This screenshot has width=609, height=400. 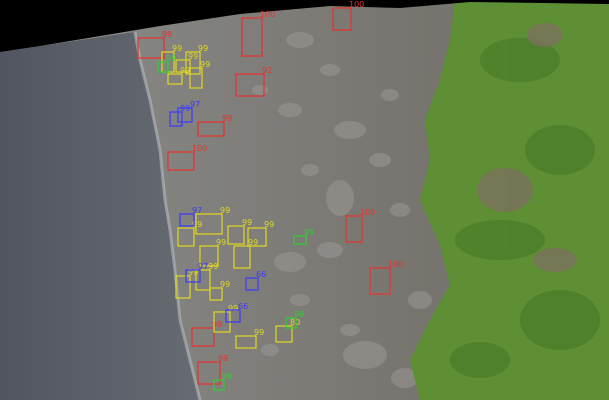 What do you see at coordinates (299, 314) in the screenshot?
I see `confidence-label: 98` at bounding box center [299, 314].